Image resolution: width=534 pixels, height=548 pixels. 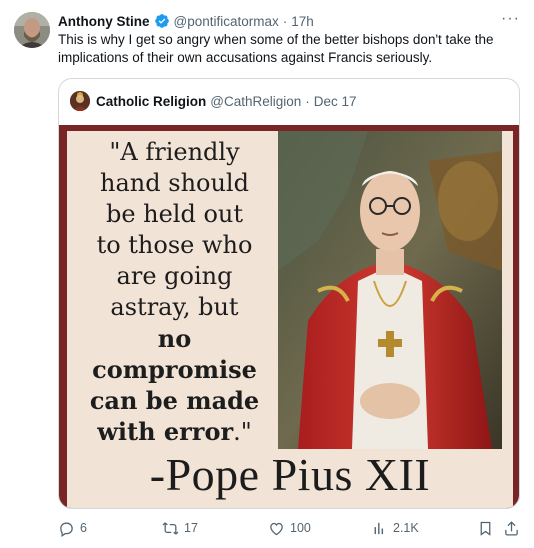 I want to click on views-button: 2.1K, so click(x=395, y=528).